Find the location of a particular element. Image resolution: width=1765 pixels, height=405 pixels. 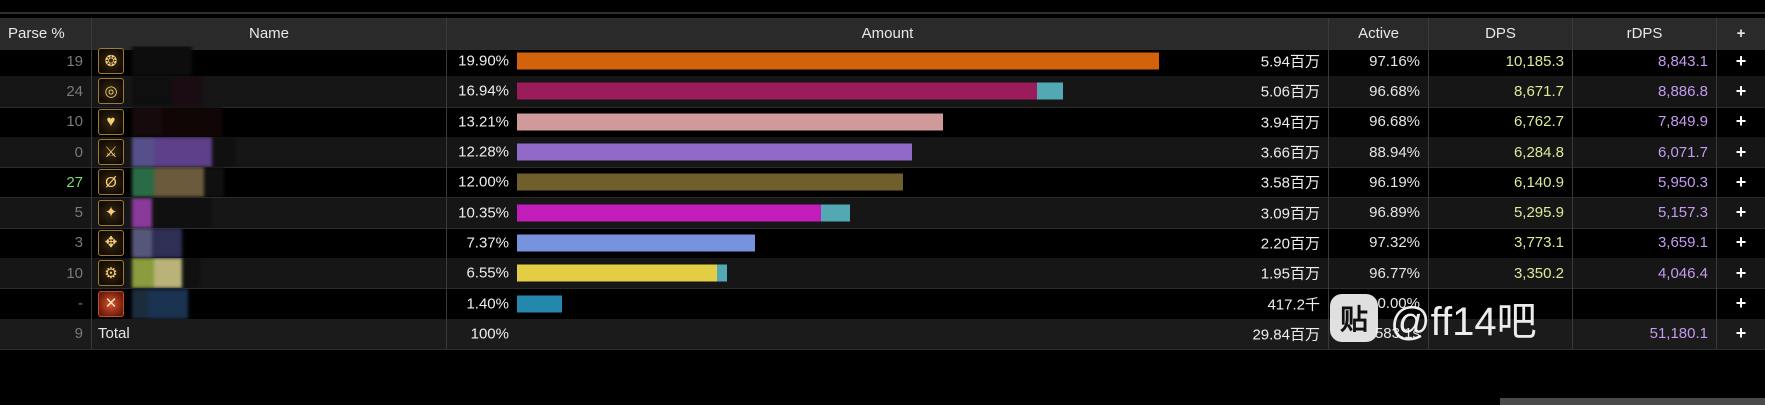

table-row: 10 ⚙ 6.55% 1.95百万 96.77% 3,350.2 4,046.4 + is located at coordinates (882, 274).